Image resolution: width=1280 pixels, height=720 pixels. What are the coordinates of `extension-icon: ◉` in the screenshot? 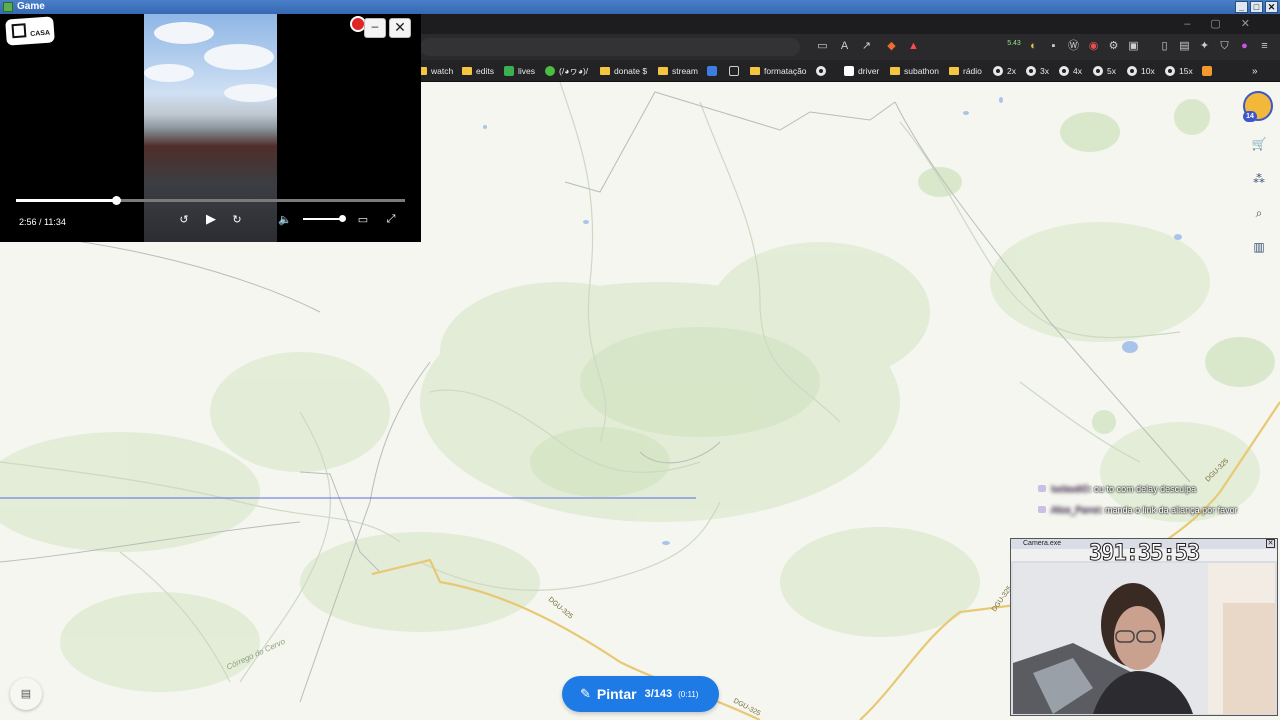 It's located at (1093, 46).